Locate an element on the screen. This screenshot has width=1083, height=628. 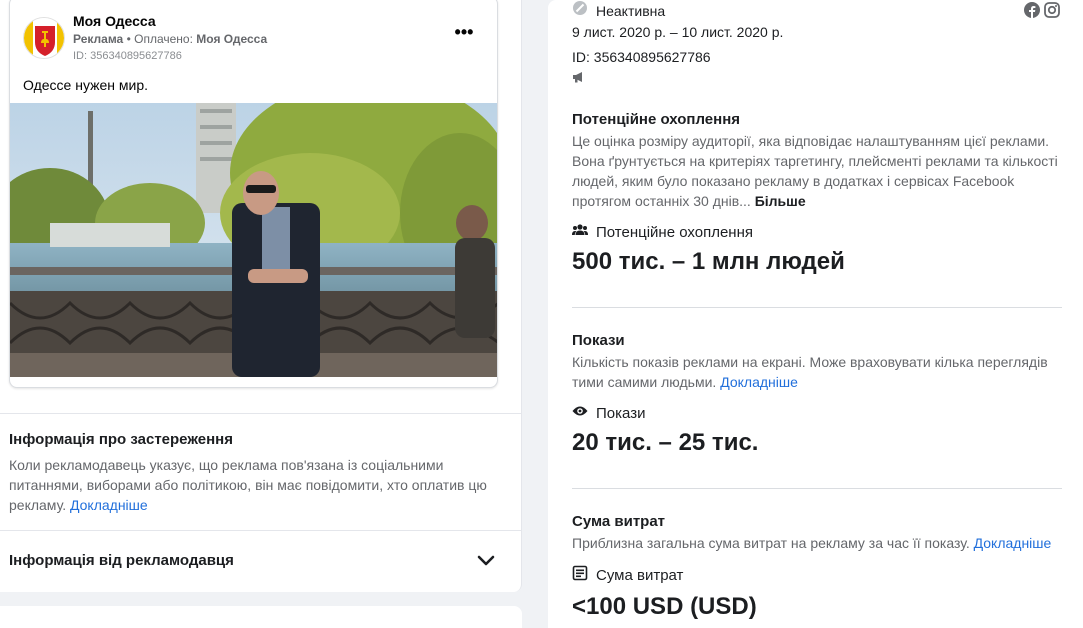
paid-by-prefix: Оплачено: is located at coordinates (163, 39).